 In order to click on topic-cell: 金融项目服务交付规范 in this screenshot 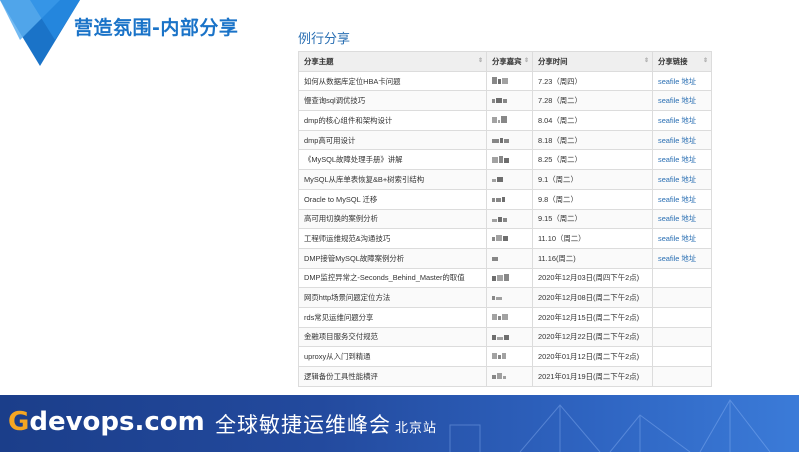, I will do `click(392, 337)`.